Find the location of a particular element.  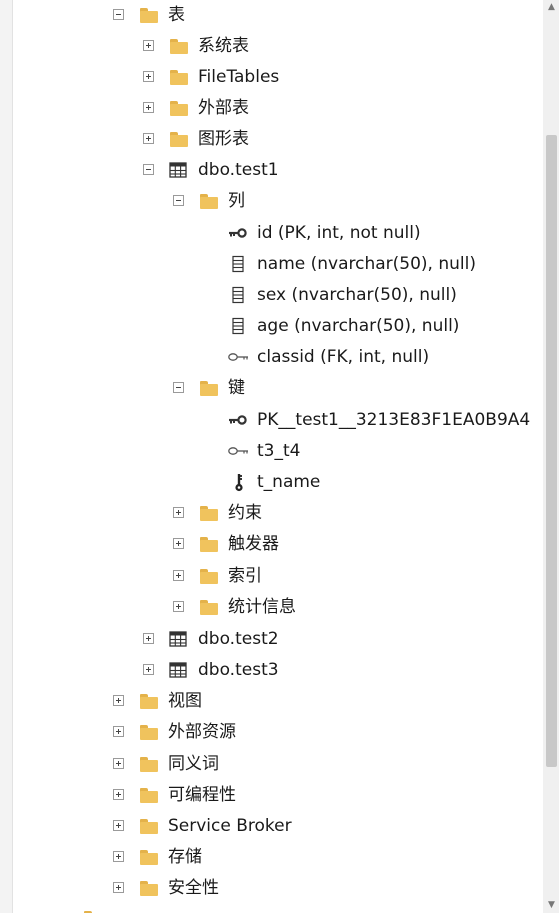

tree-node-indexes: 索引 is located at coordinates (271, 576).